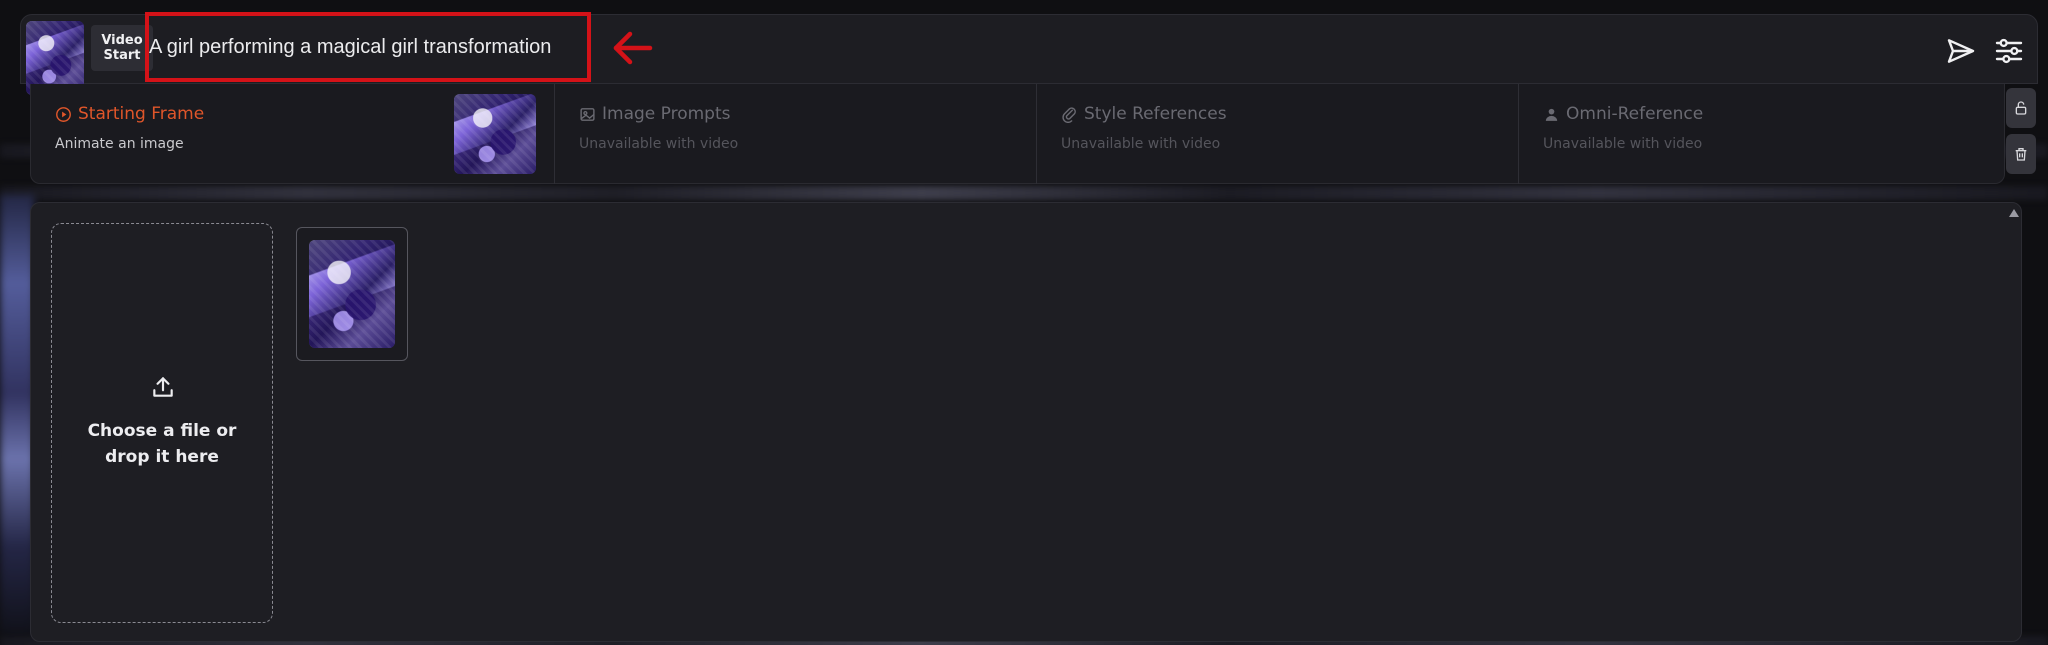 Image resolution: width=2048 pixels, height=645 pixels. I want to click on uploaded-image-thumbnail, so click(352, 294).